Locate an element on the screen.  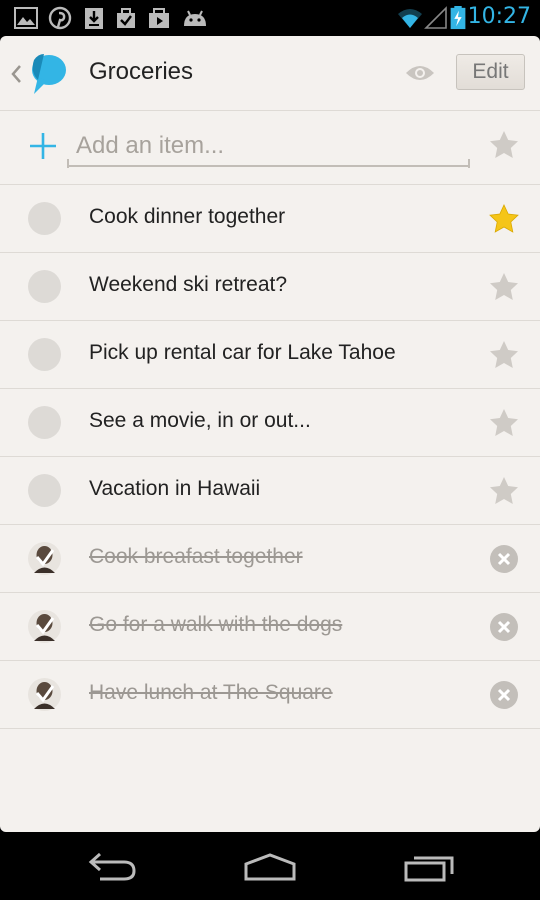
speech-bubble-logo-icon is located at coordinates (46, 73).